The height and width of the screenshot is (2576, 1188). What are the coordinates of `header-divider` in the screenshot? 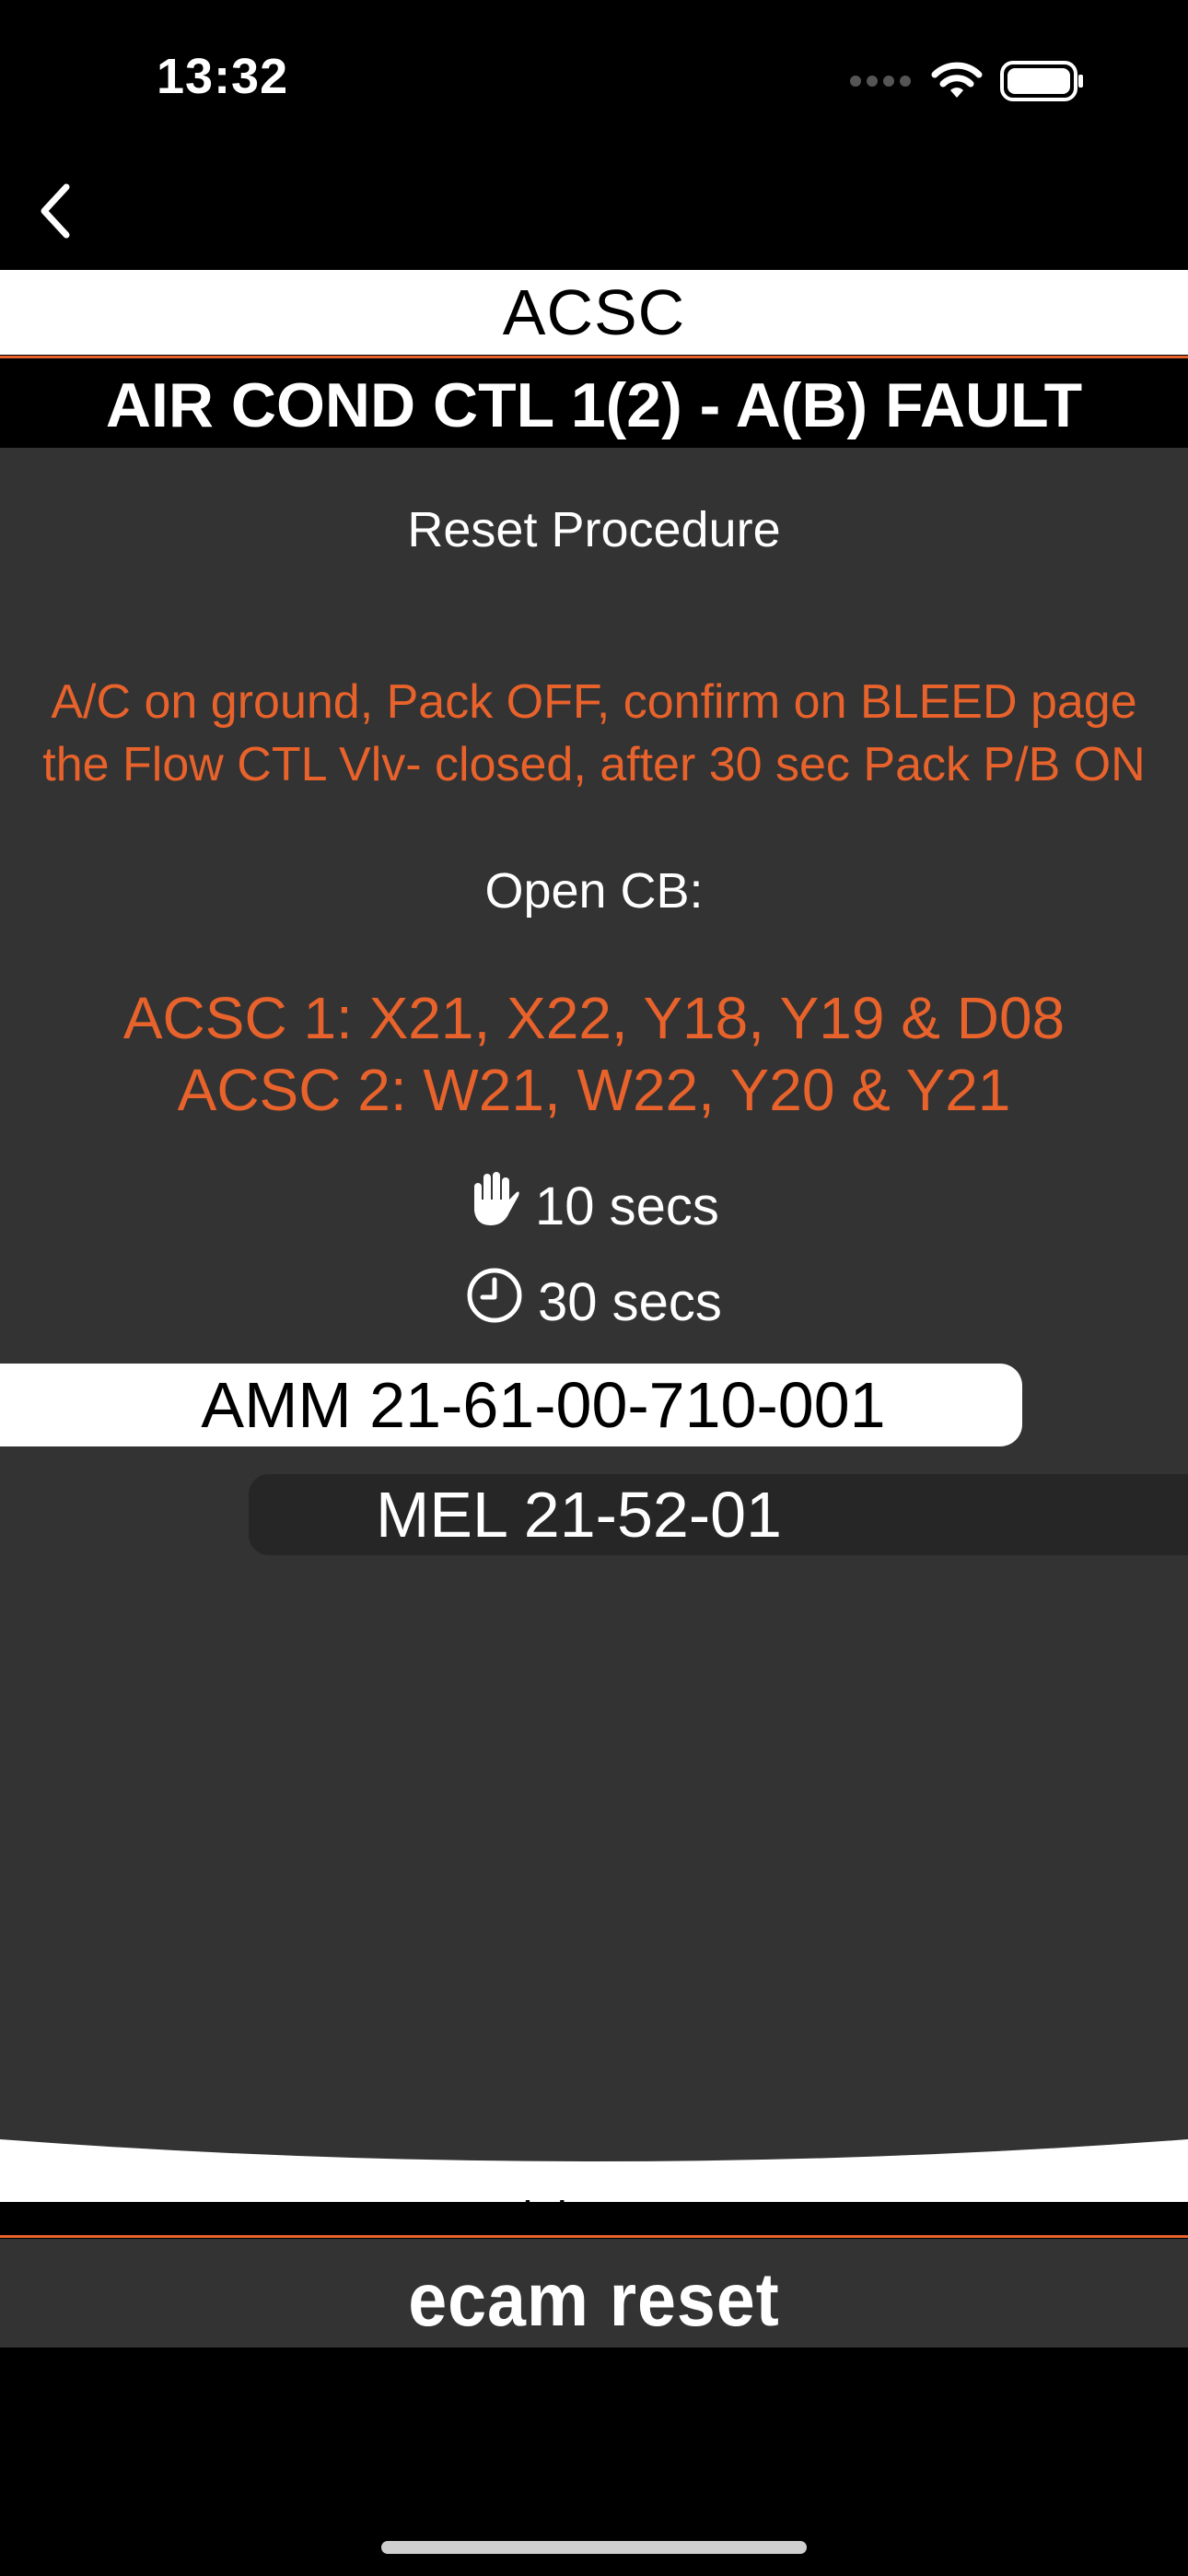 It's located at (594, 357).